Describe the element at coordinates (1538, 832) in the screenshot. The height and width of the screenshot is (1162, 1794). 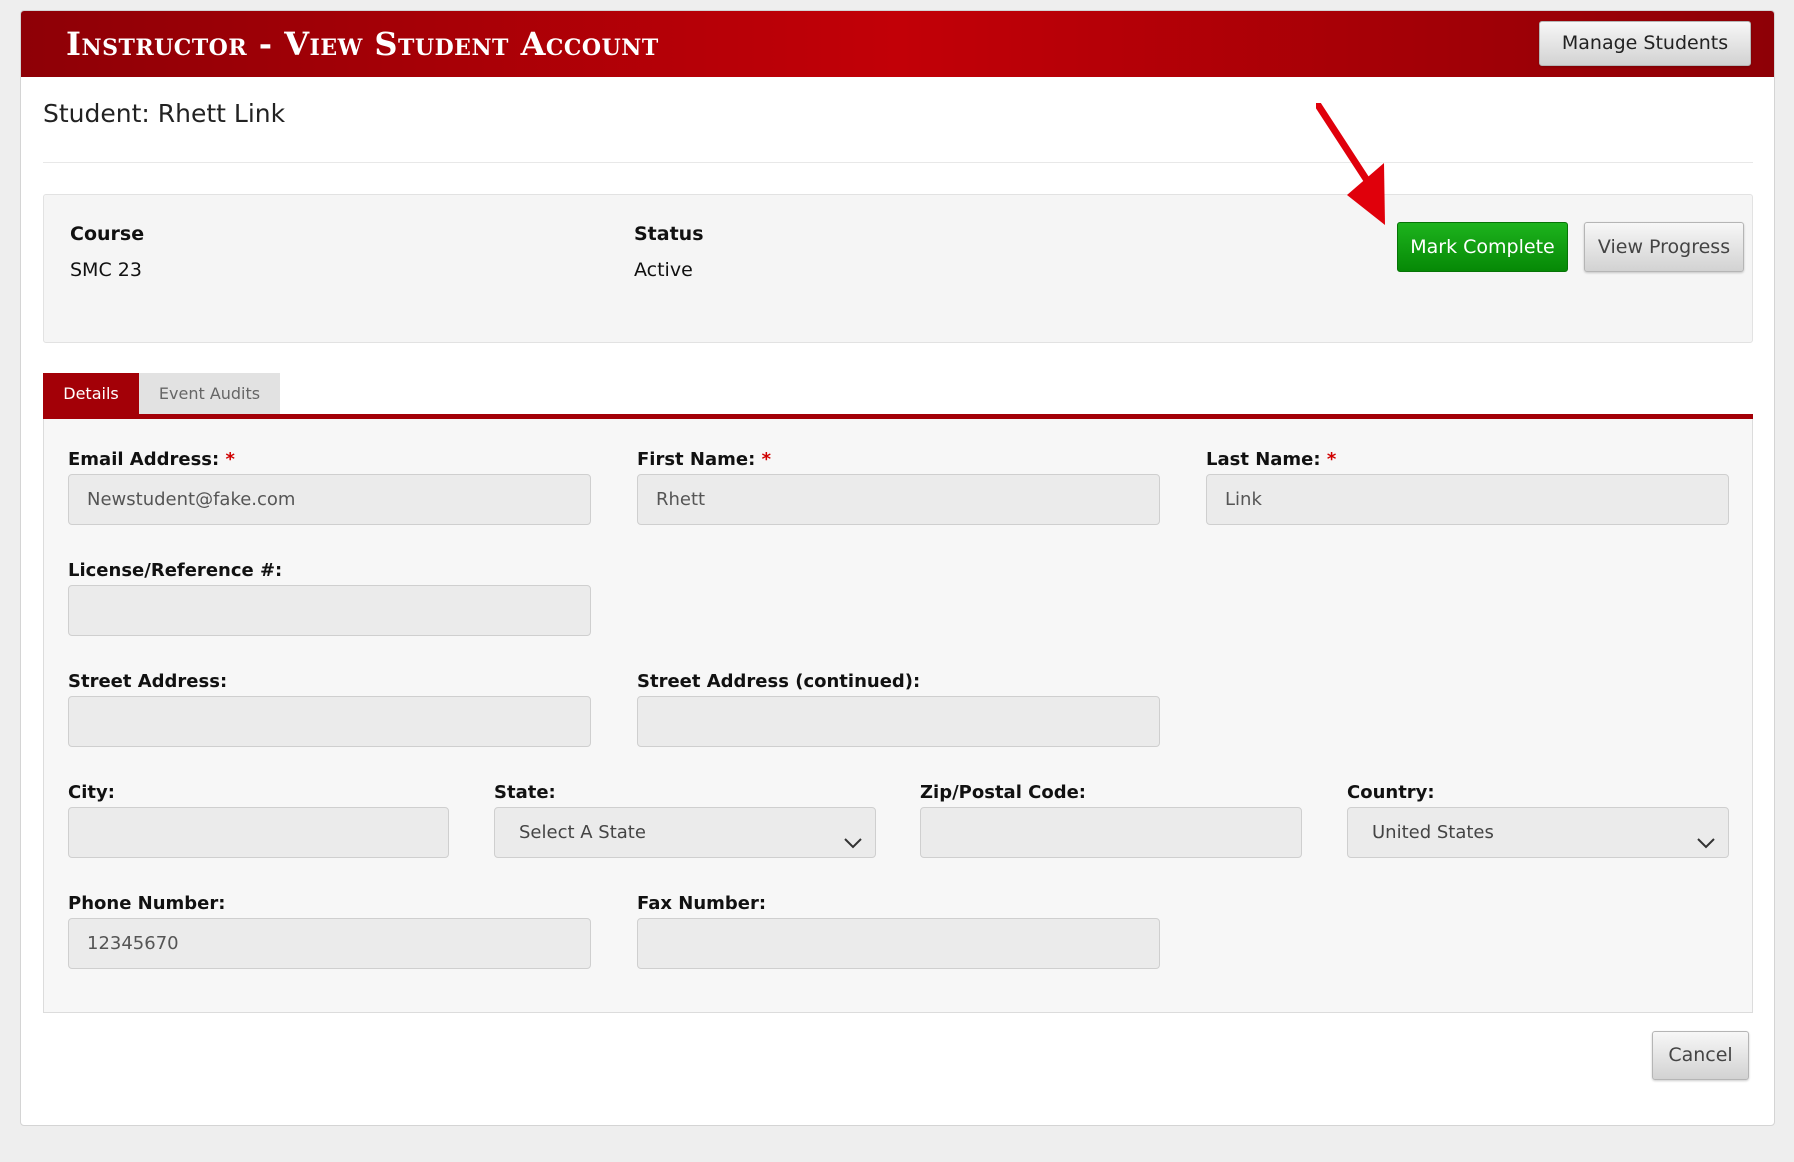
I see `country-select: United States` at that location.